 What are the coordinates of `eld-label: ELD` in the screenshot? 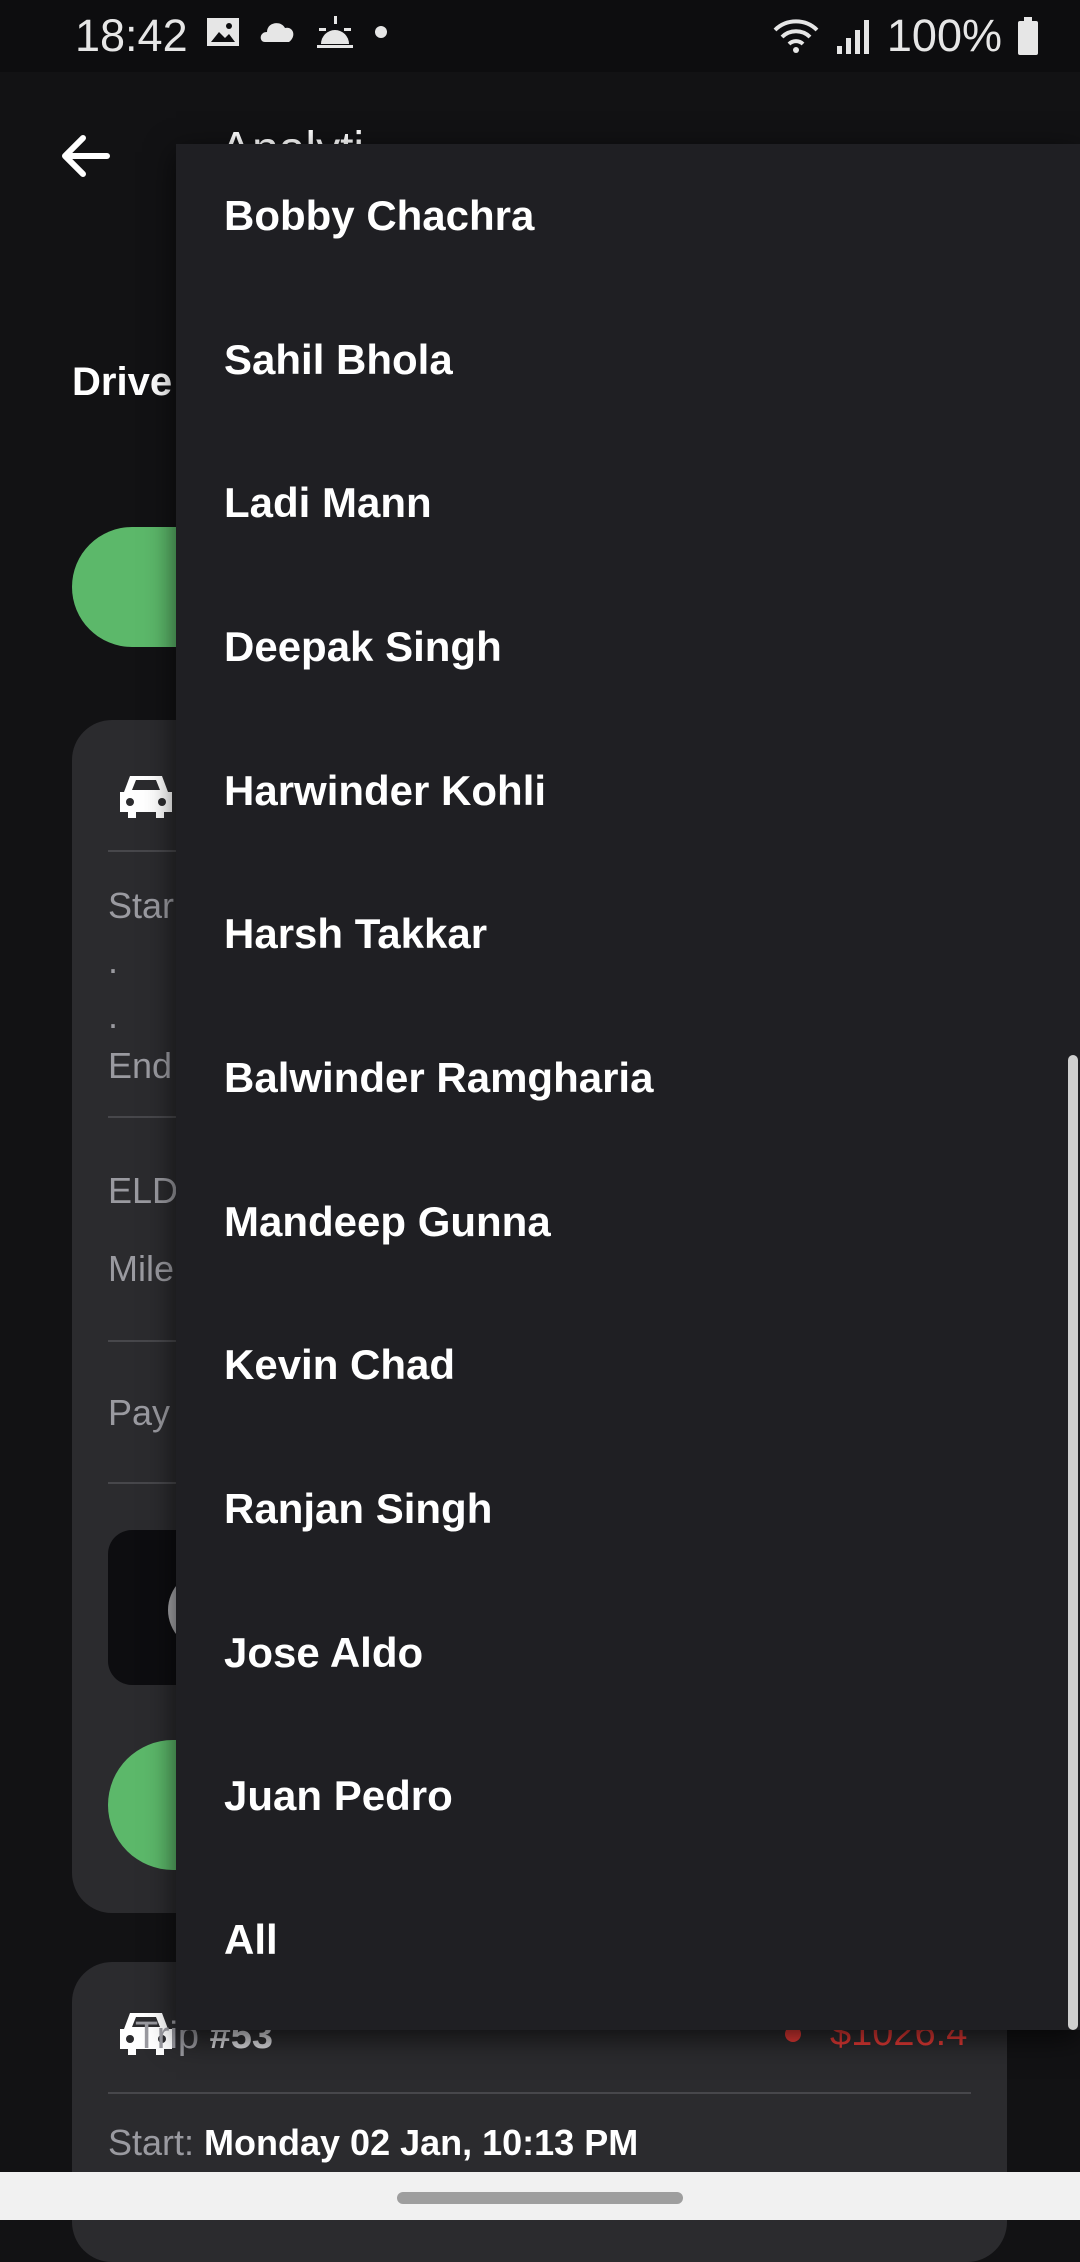 It's located at (143, 1190).